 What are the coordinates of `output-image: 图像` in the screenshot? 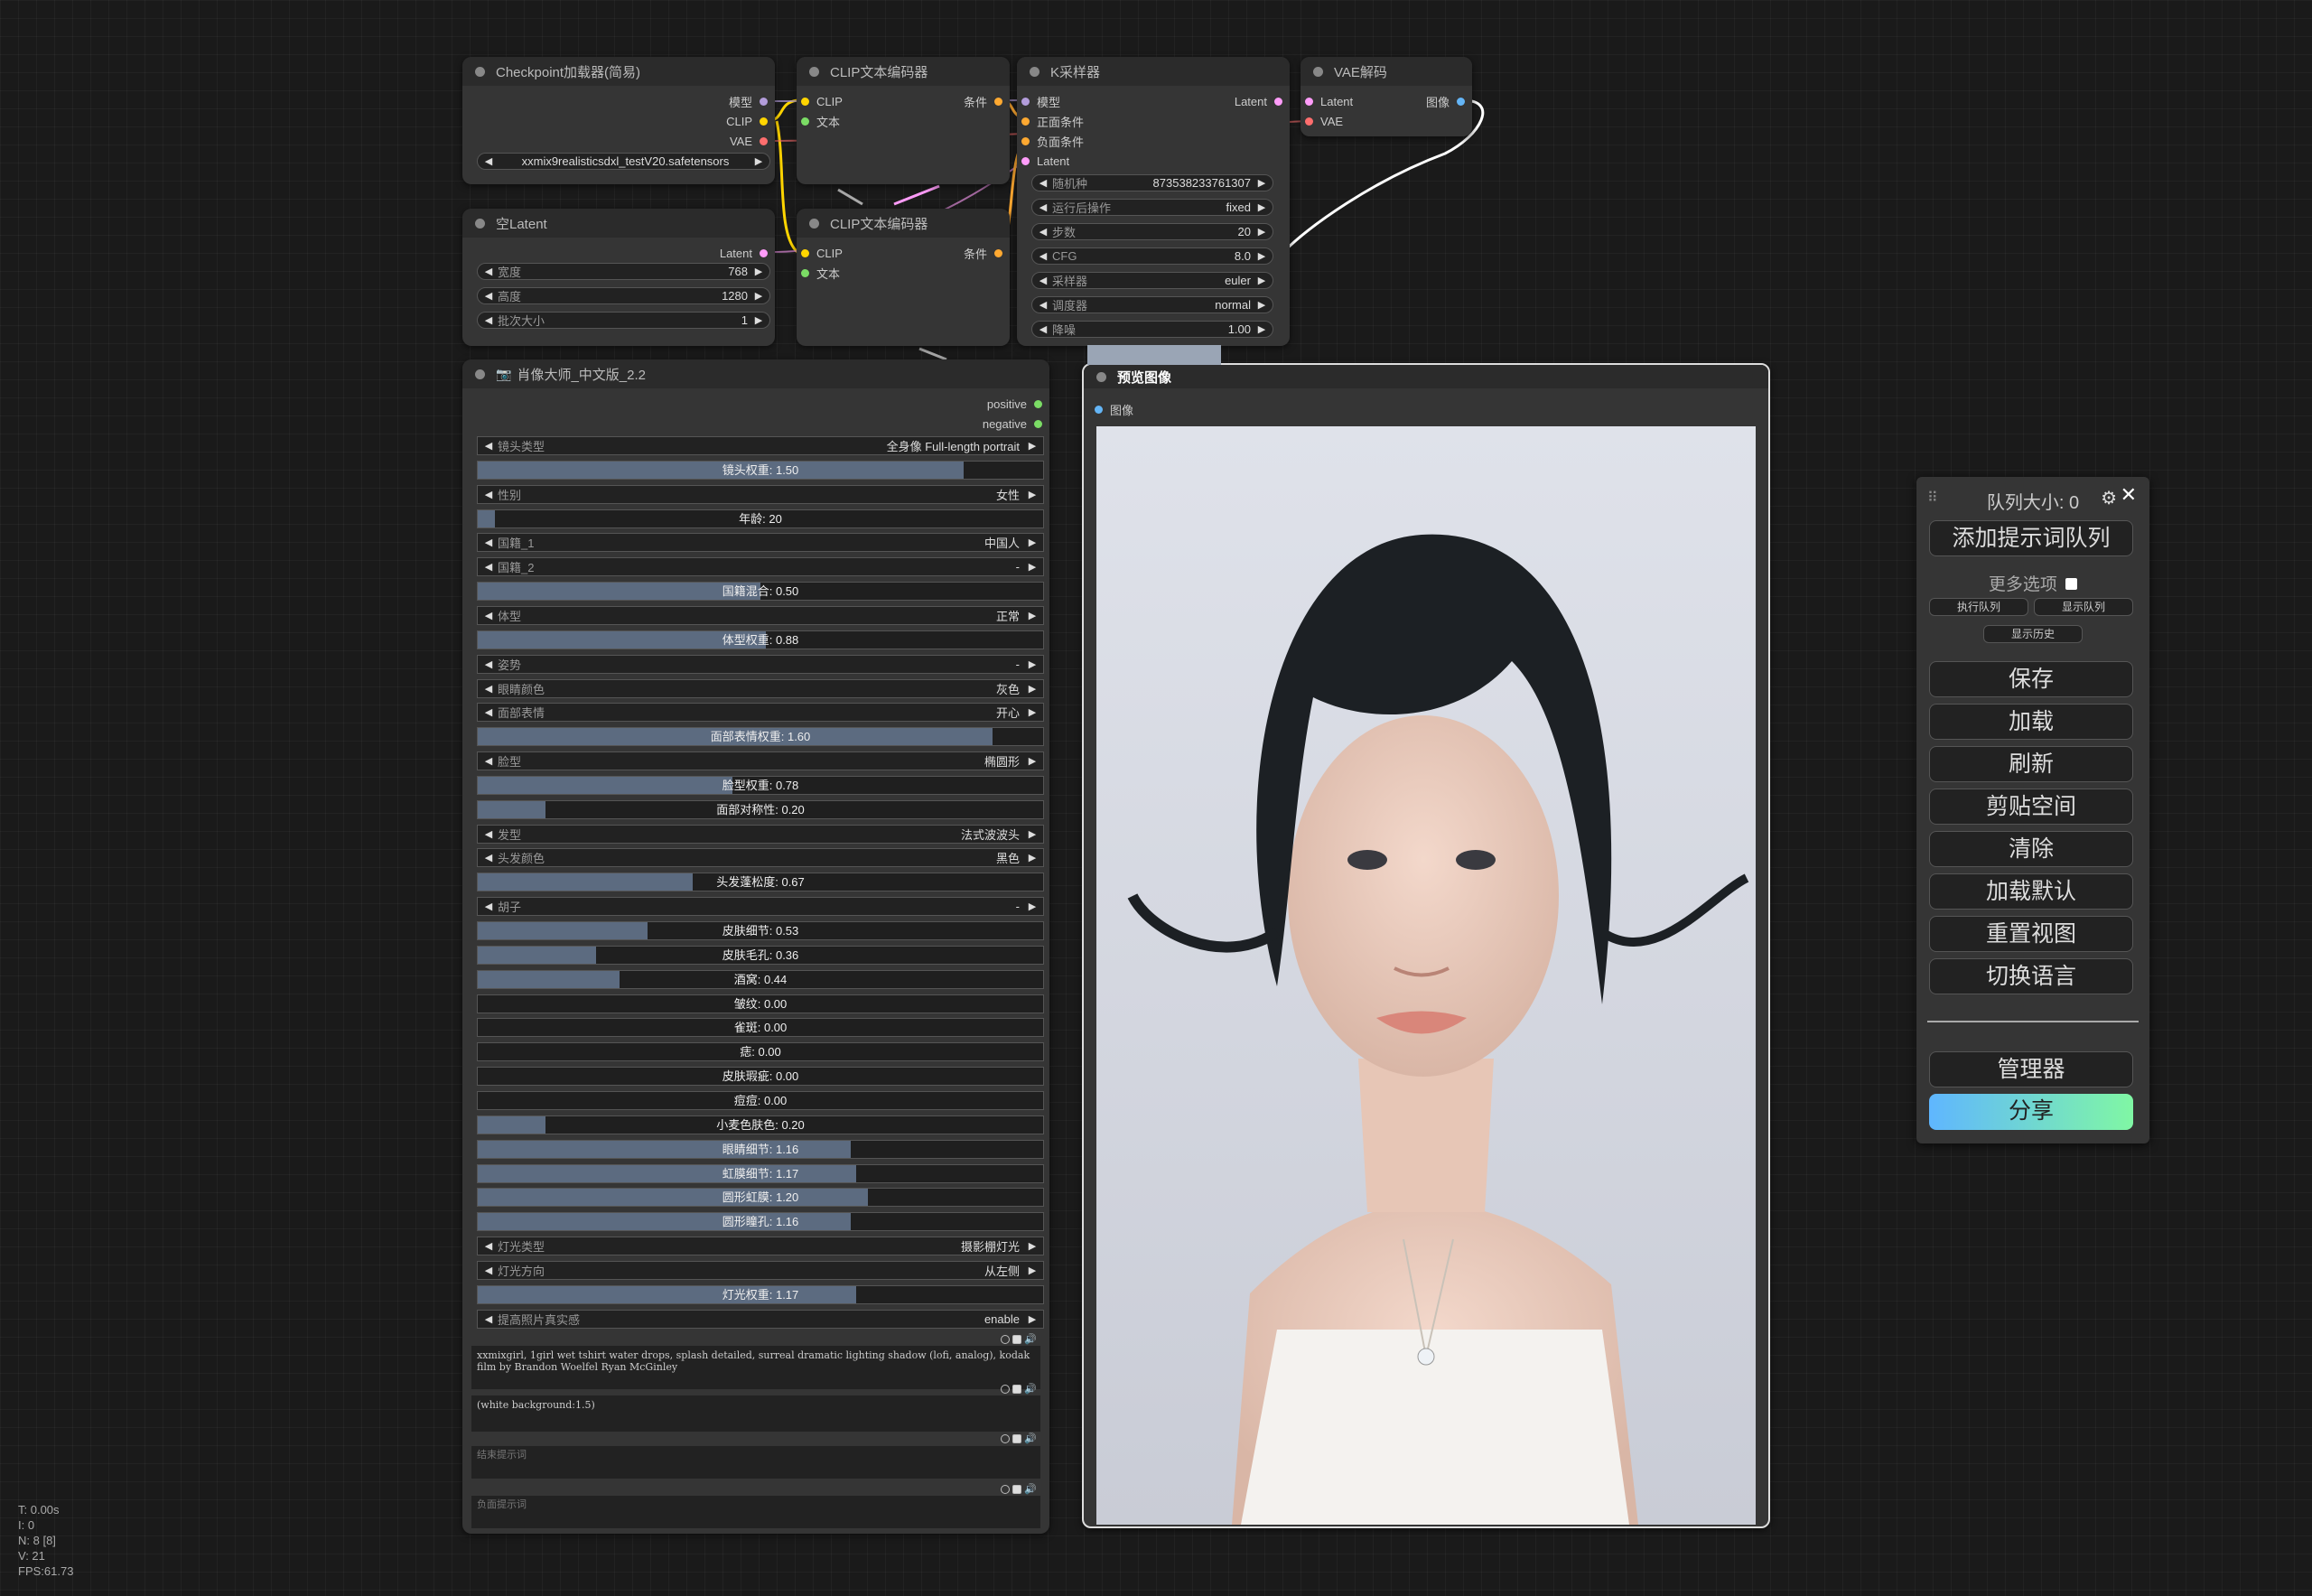 It's located at (1445, 101).